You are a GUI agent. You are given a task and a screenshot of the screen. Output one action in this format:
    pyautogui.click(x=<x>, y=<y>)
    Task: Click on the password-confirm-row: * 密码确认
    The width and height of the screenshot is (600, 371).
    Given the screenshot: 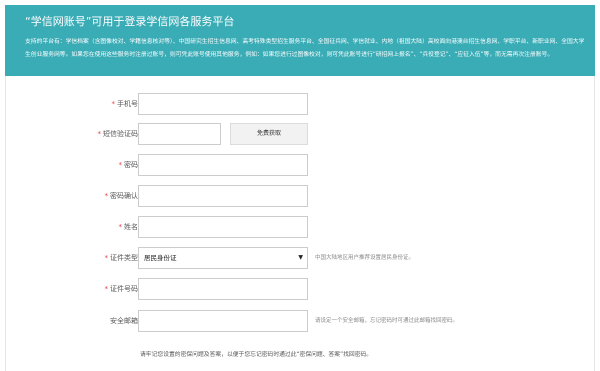 What is the action you would take?
    pyautogui.click(x=301, y=196)
    